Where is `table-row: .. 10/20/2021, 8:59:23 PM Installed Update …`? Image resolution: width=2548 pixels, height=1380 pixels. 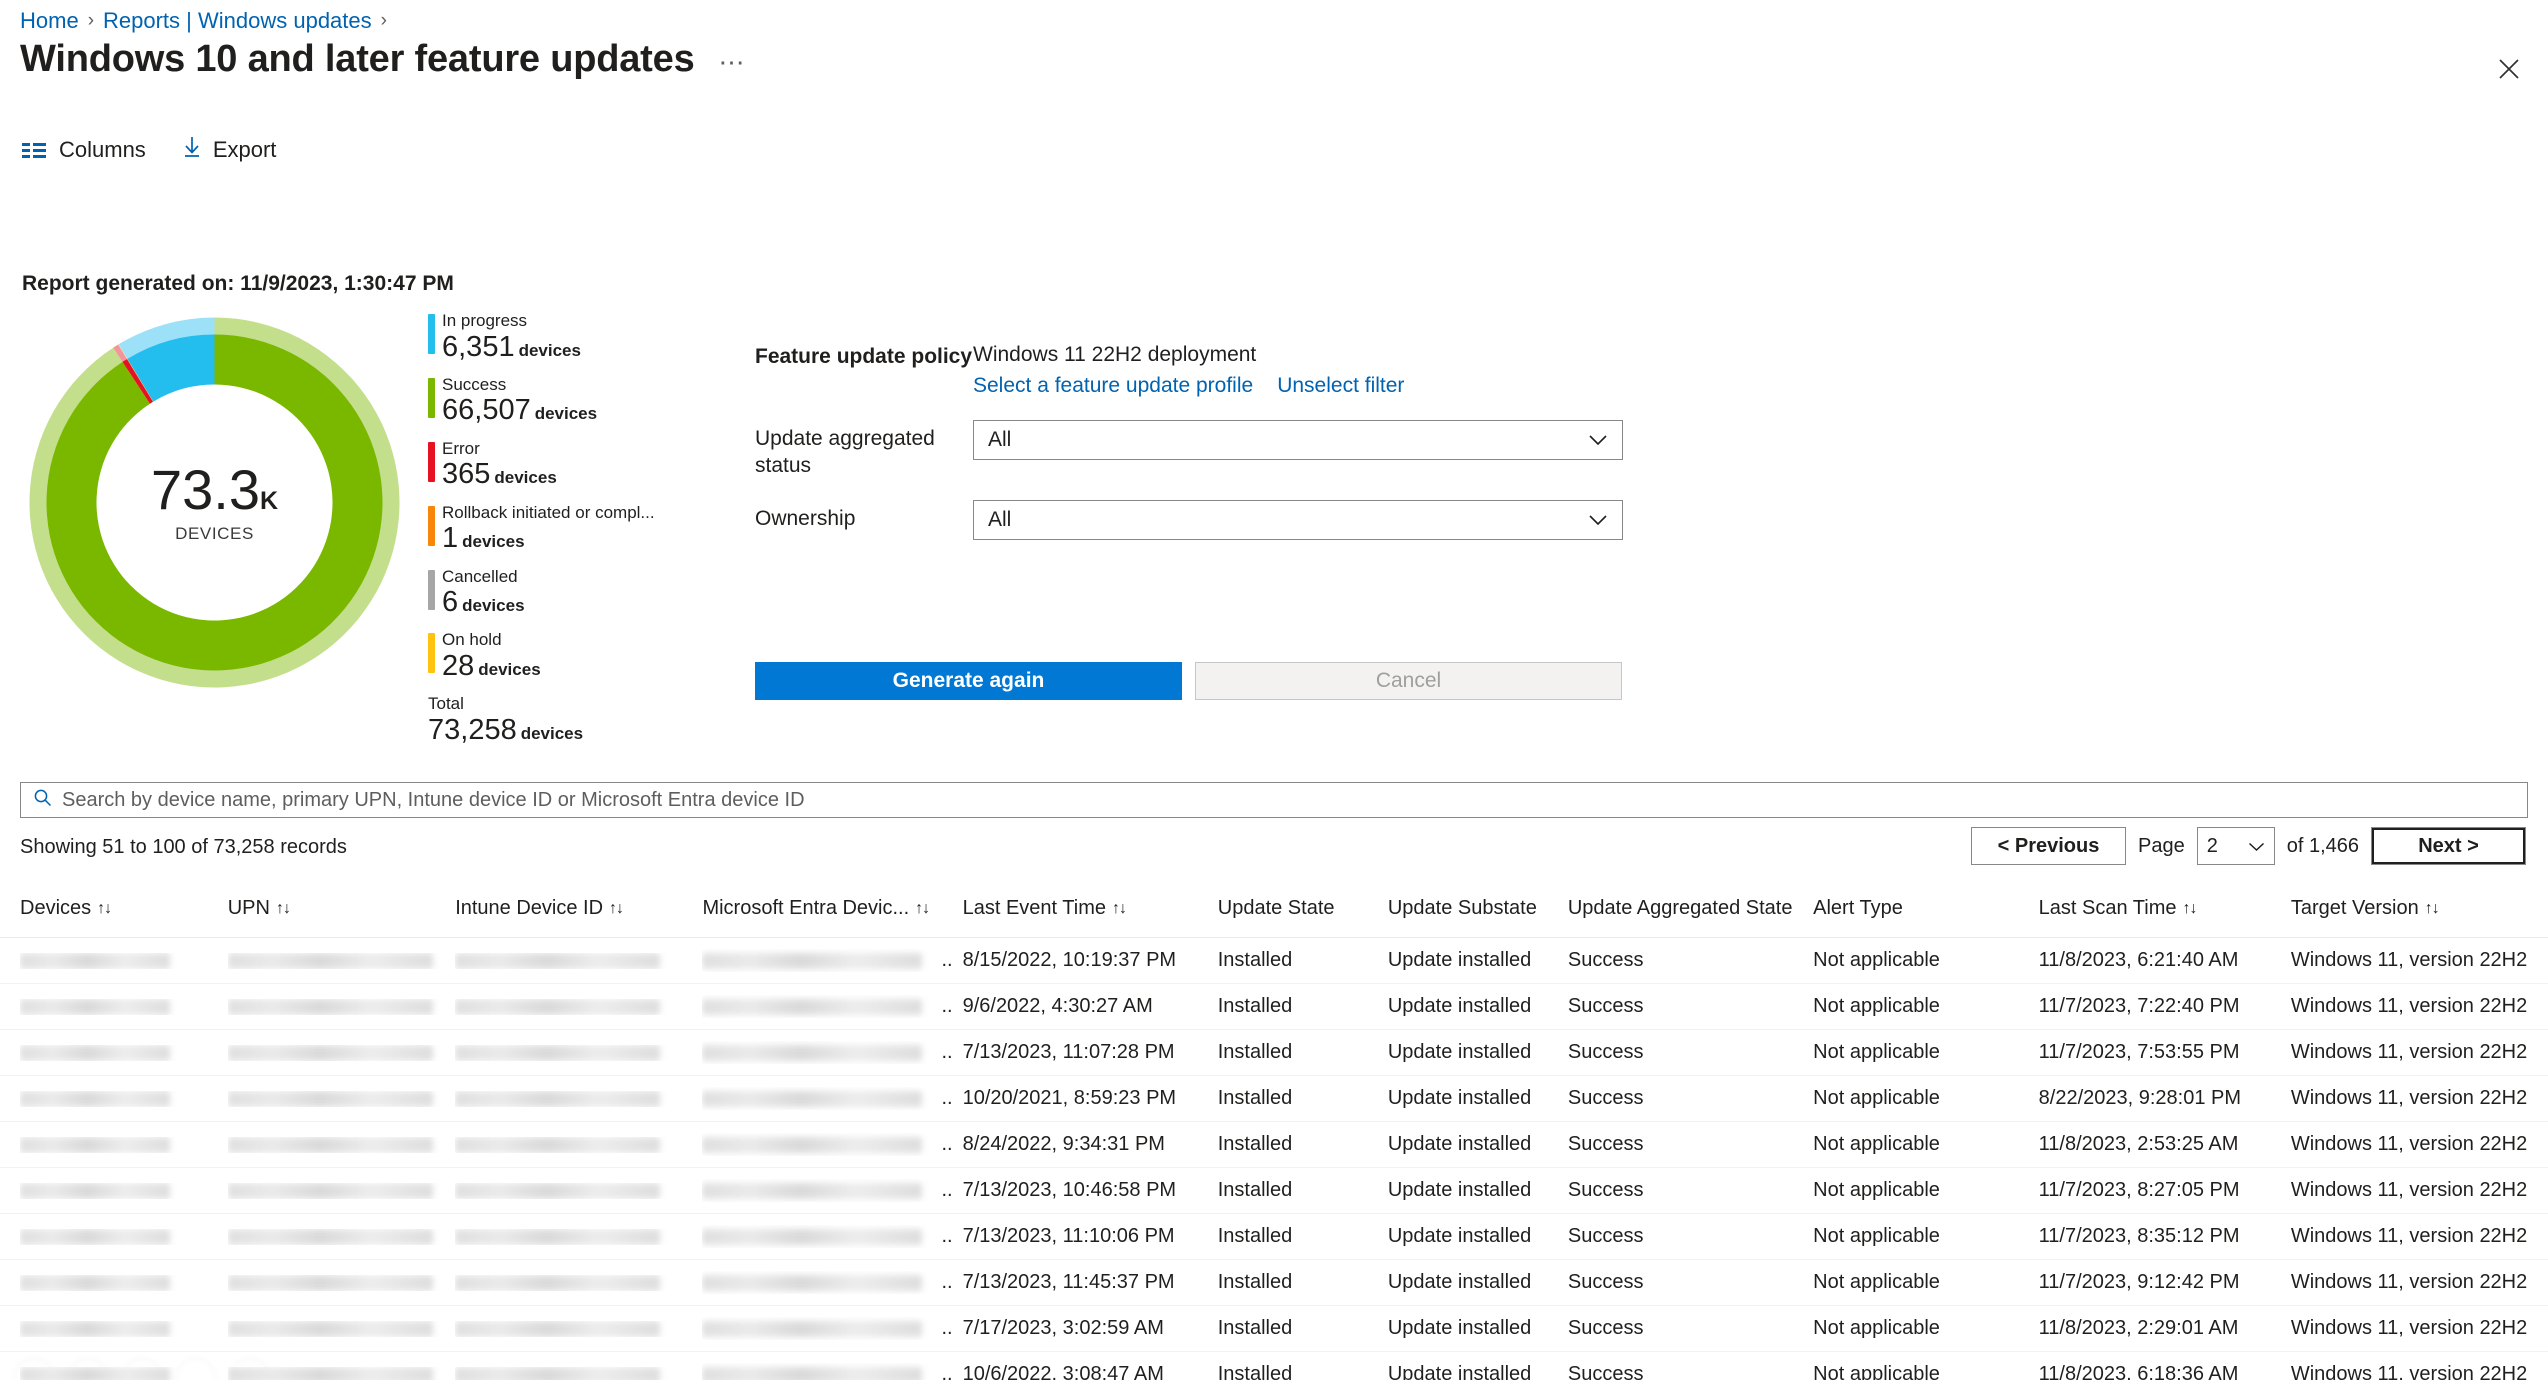
table-row: .. 10/20/2021, 8:59:23 PM Installed Update … is located at coordinates (1274, 1099).